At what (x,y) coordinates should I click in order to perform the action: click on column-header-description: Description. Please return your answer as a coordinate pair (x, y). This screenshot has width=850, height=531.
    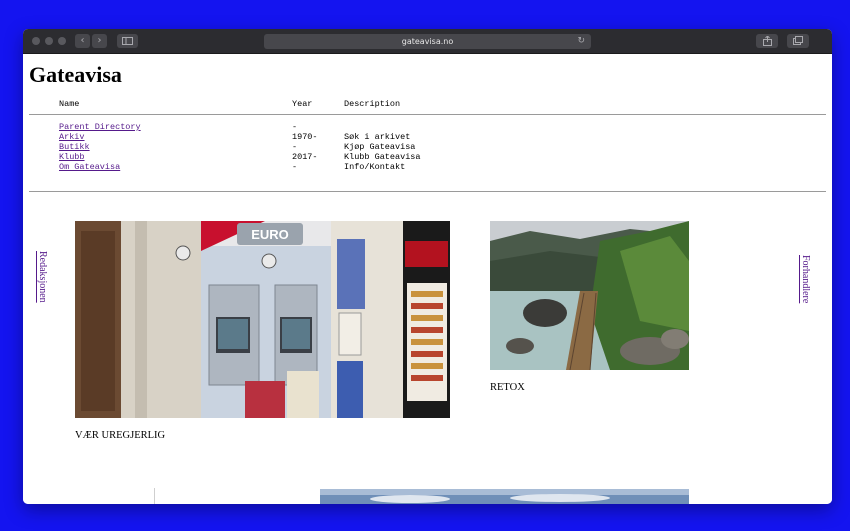
    Looking at the image, I should click on (372, 104).